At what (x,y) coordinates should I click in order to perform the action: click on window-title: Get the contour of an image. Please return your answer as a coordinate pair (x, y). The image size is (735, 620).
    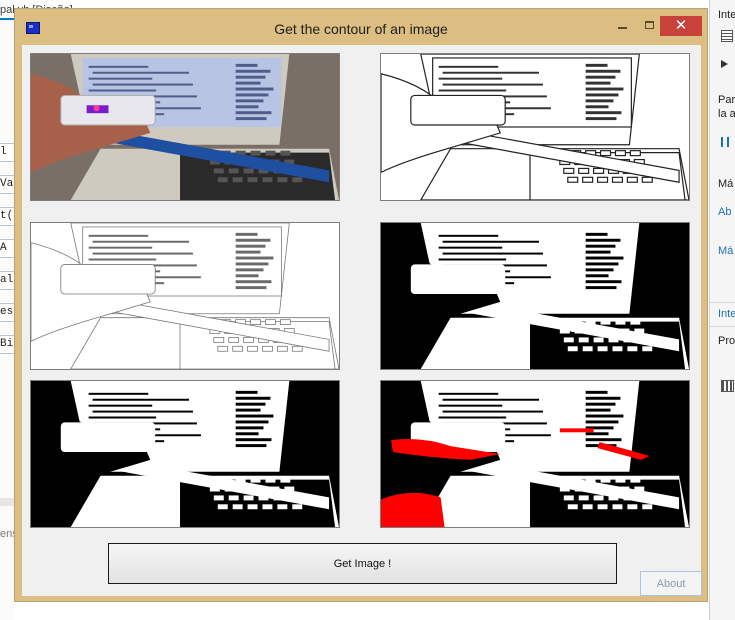
    Looking at the image, I should click on (361, 29).